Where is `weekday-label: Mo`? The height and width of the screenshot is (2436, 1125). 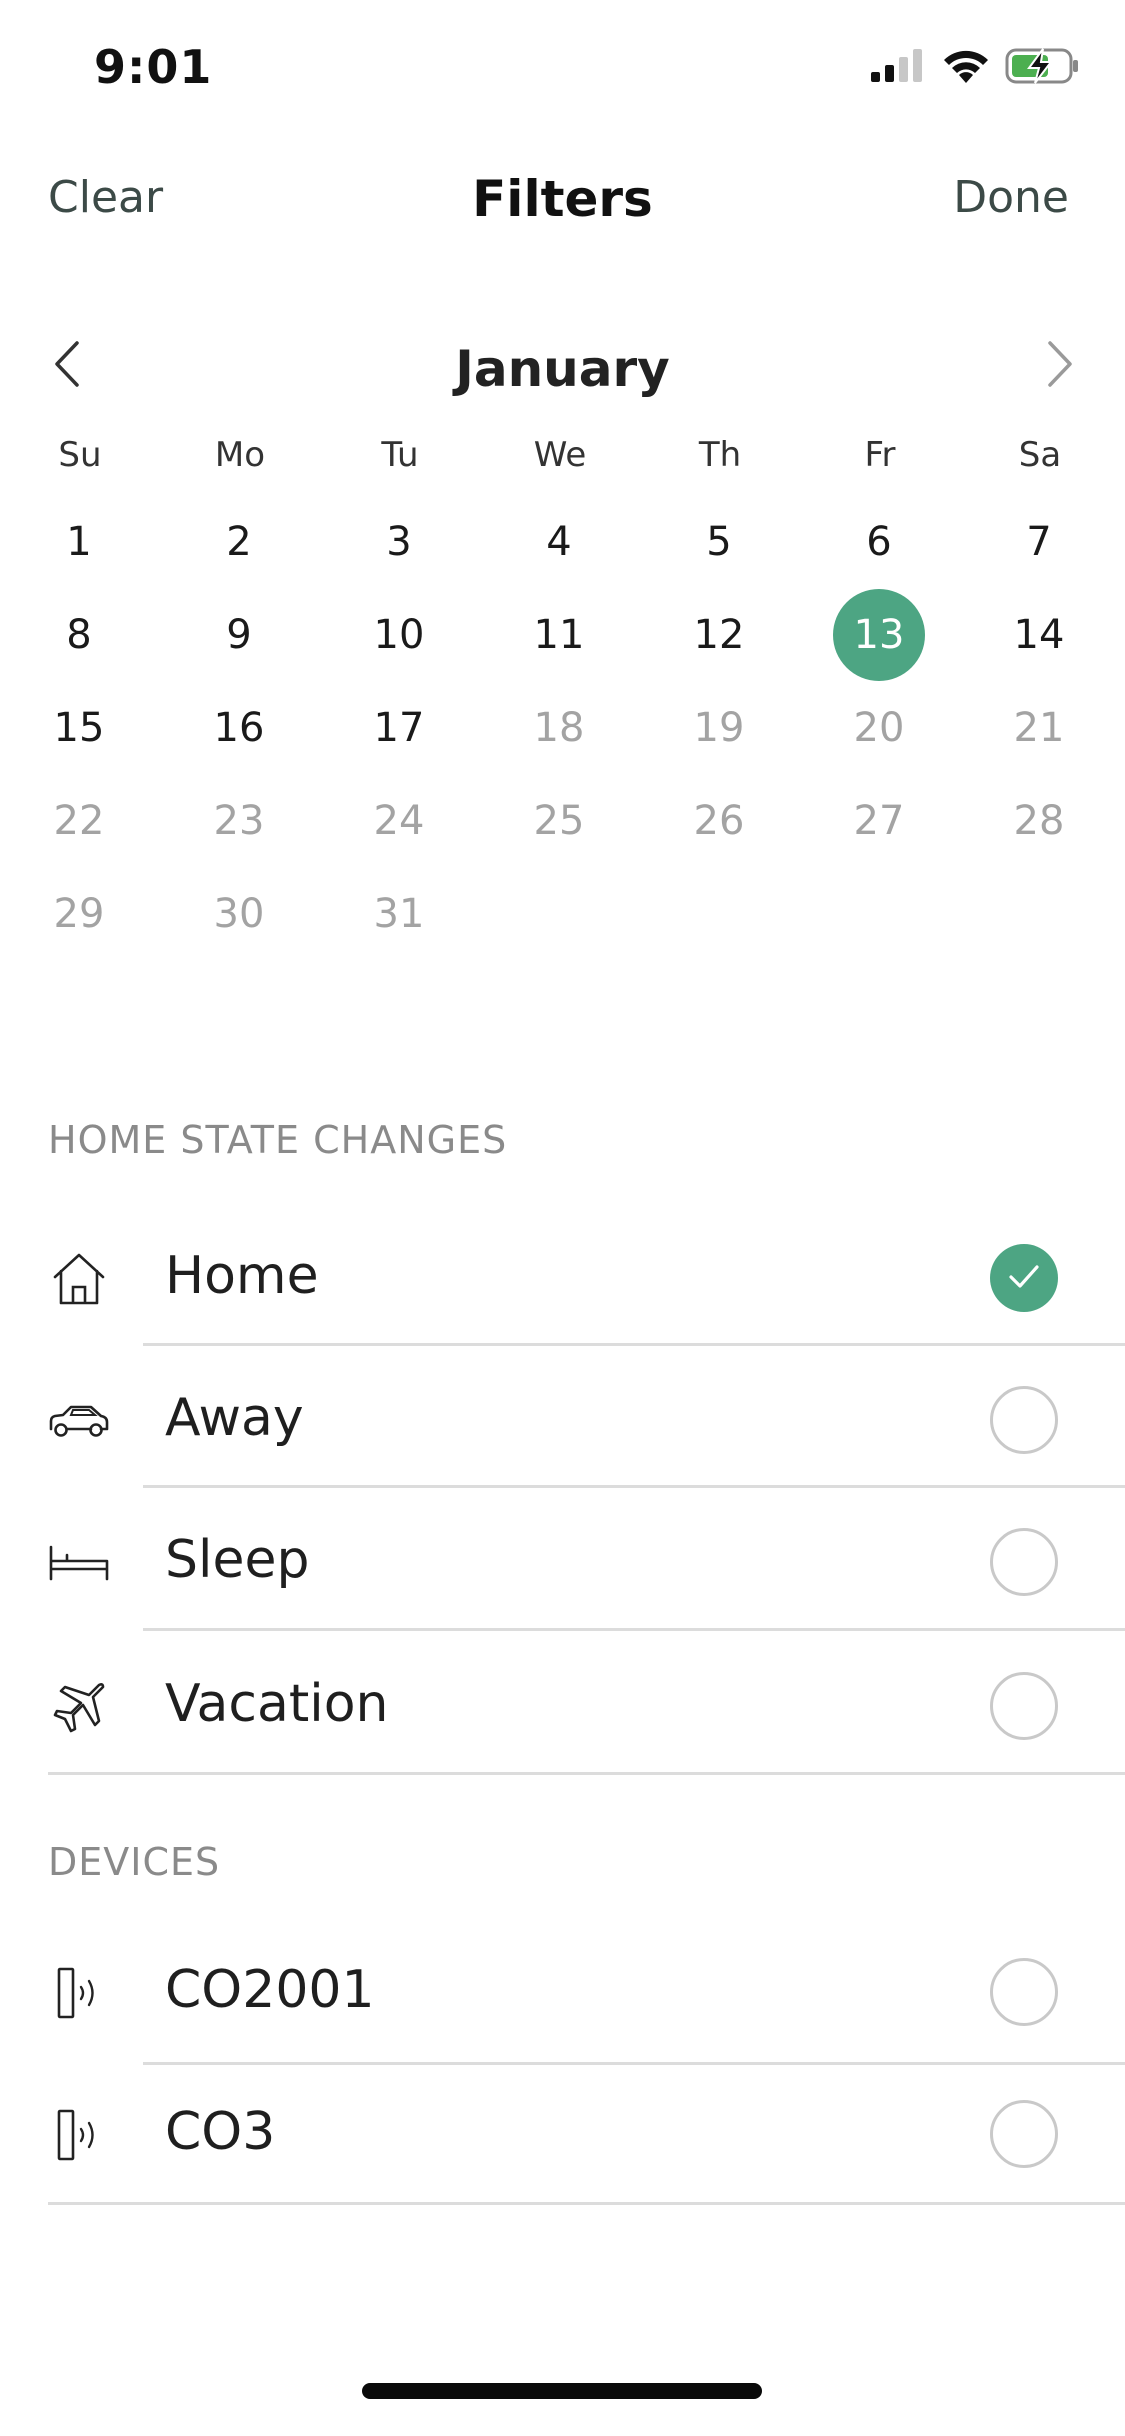 weekday-label: Mo is located at coordinates (240, 455).